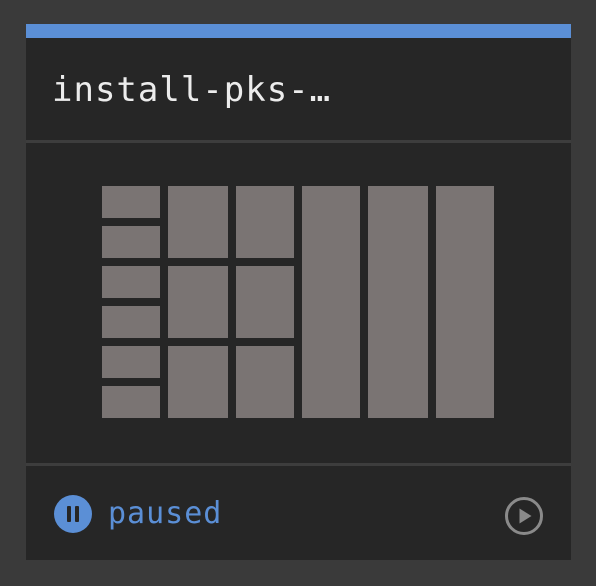 This screenshot has height=586, width=596. I want to click on pause-icon, so click(73, 514).